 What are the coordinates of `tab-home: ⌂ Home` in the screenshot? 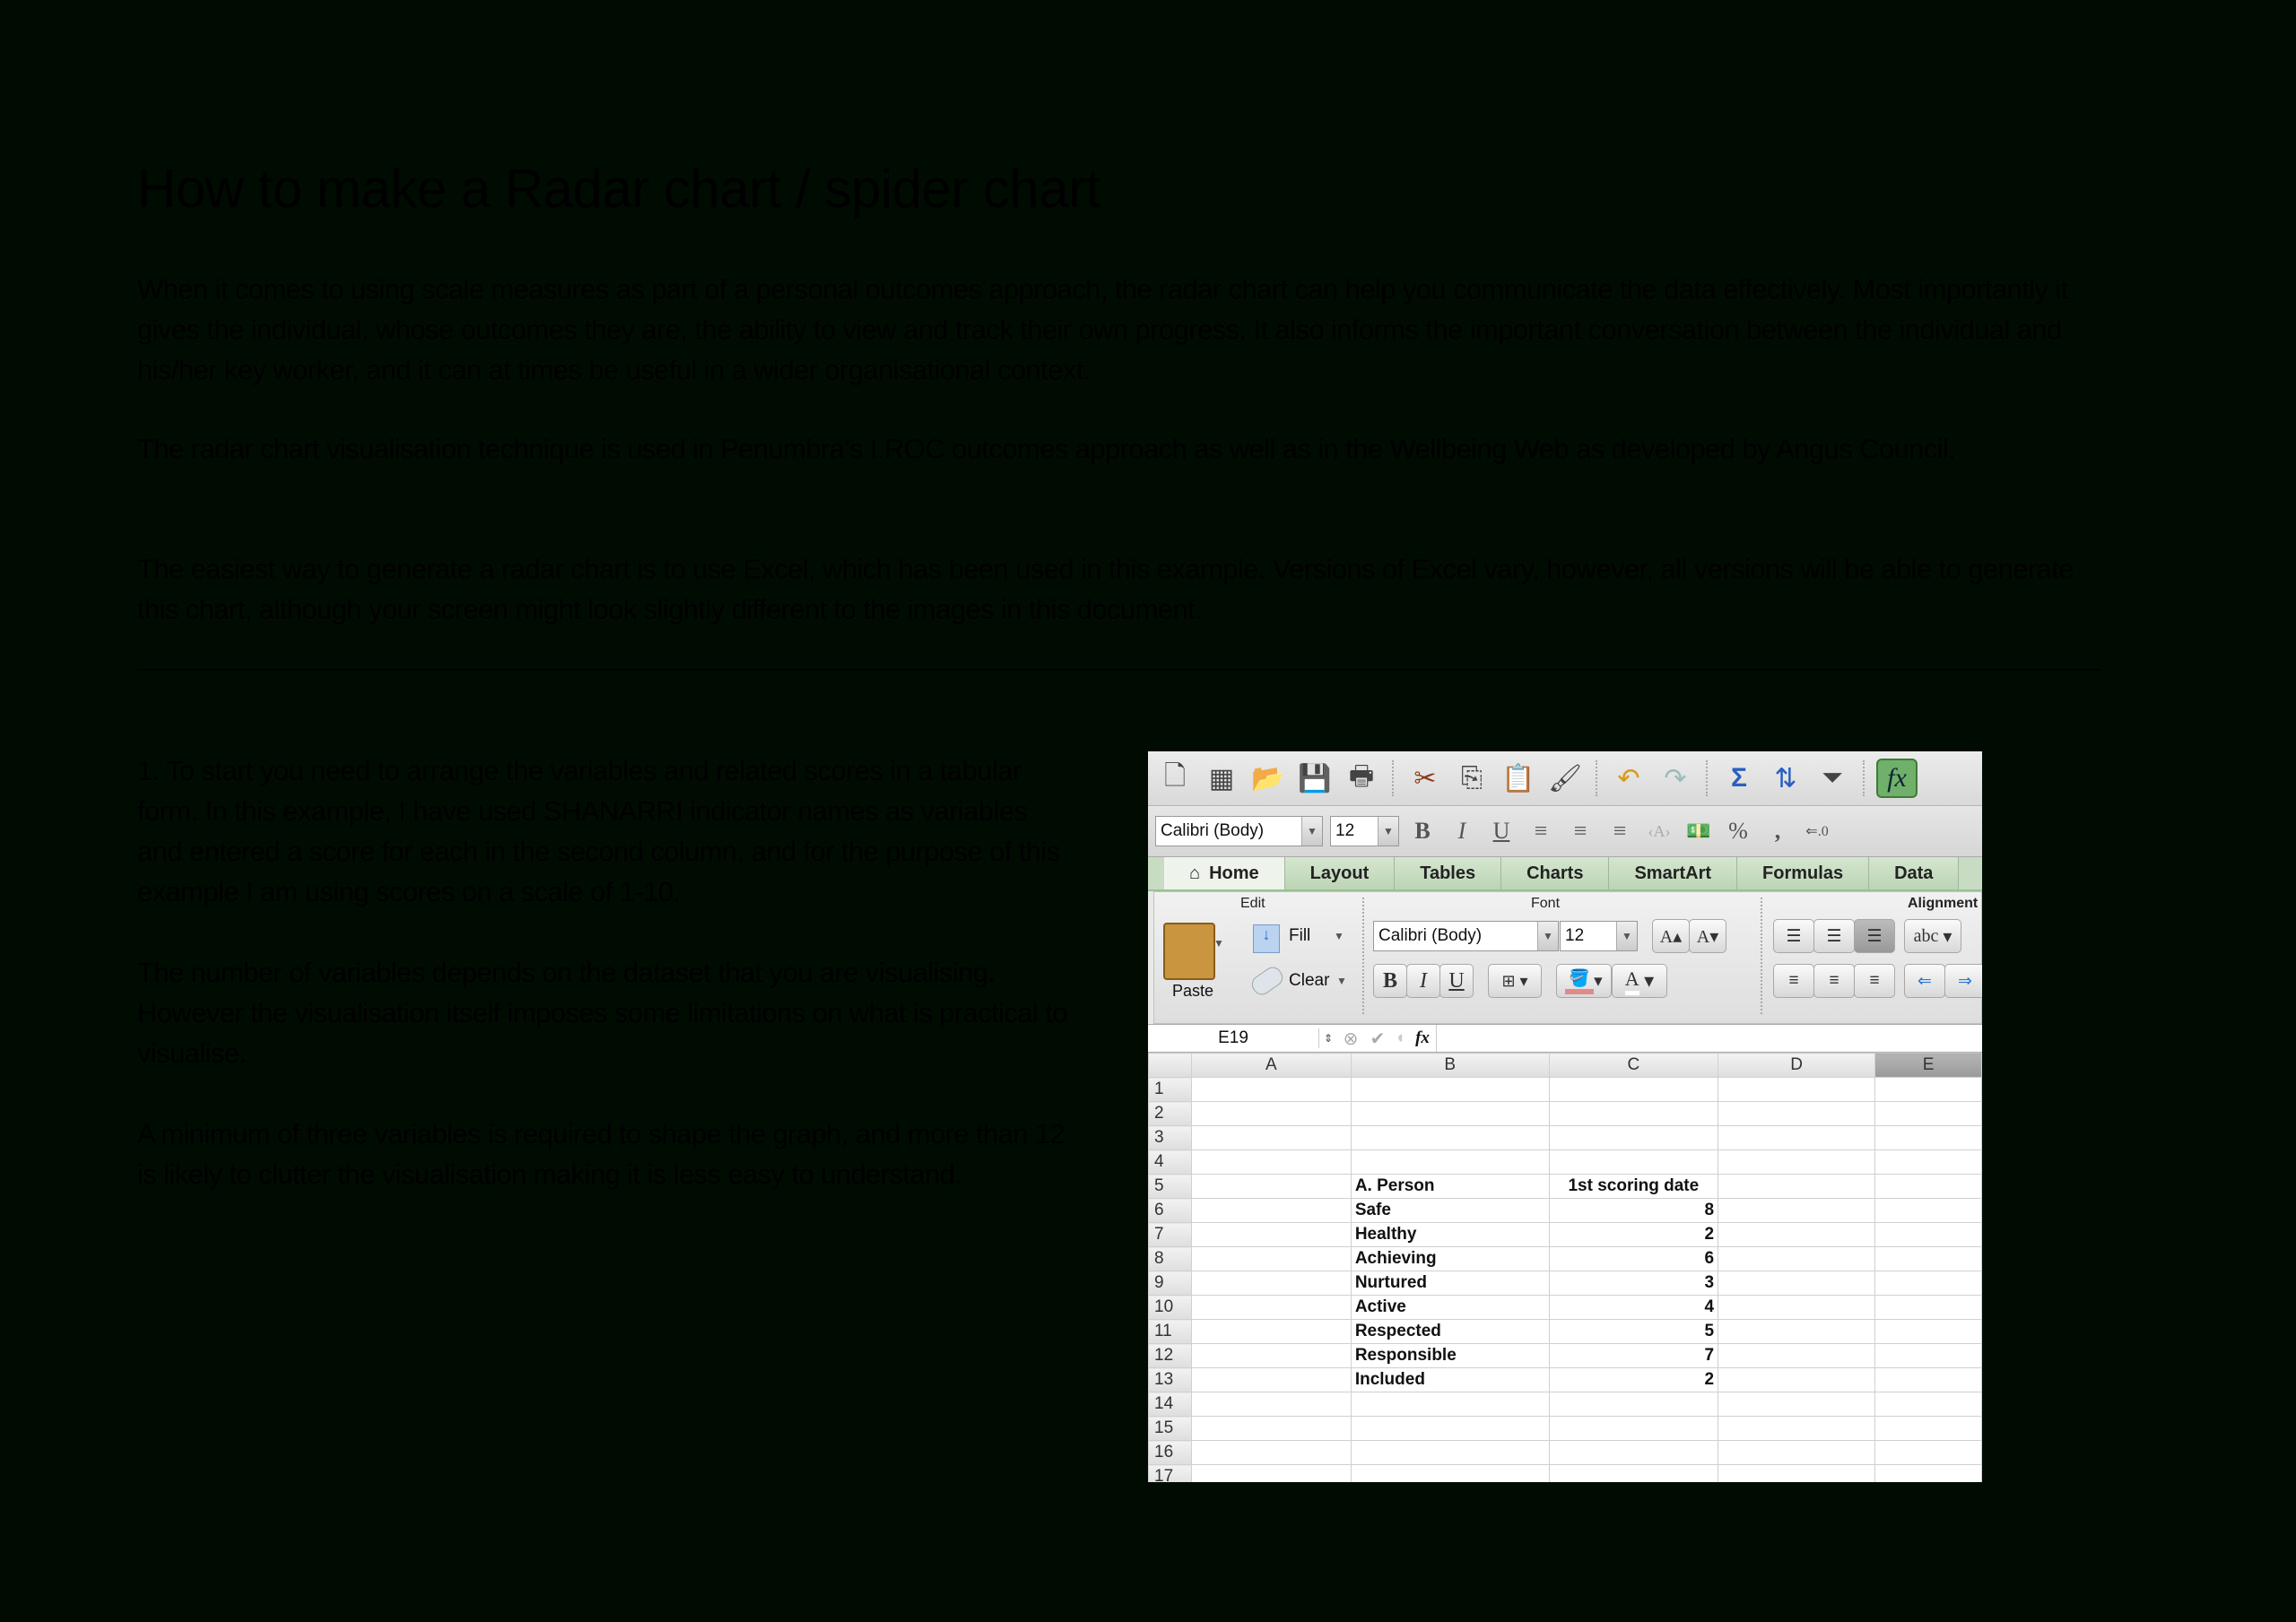 It's located at (1224, 873).